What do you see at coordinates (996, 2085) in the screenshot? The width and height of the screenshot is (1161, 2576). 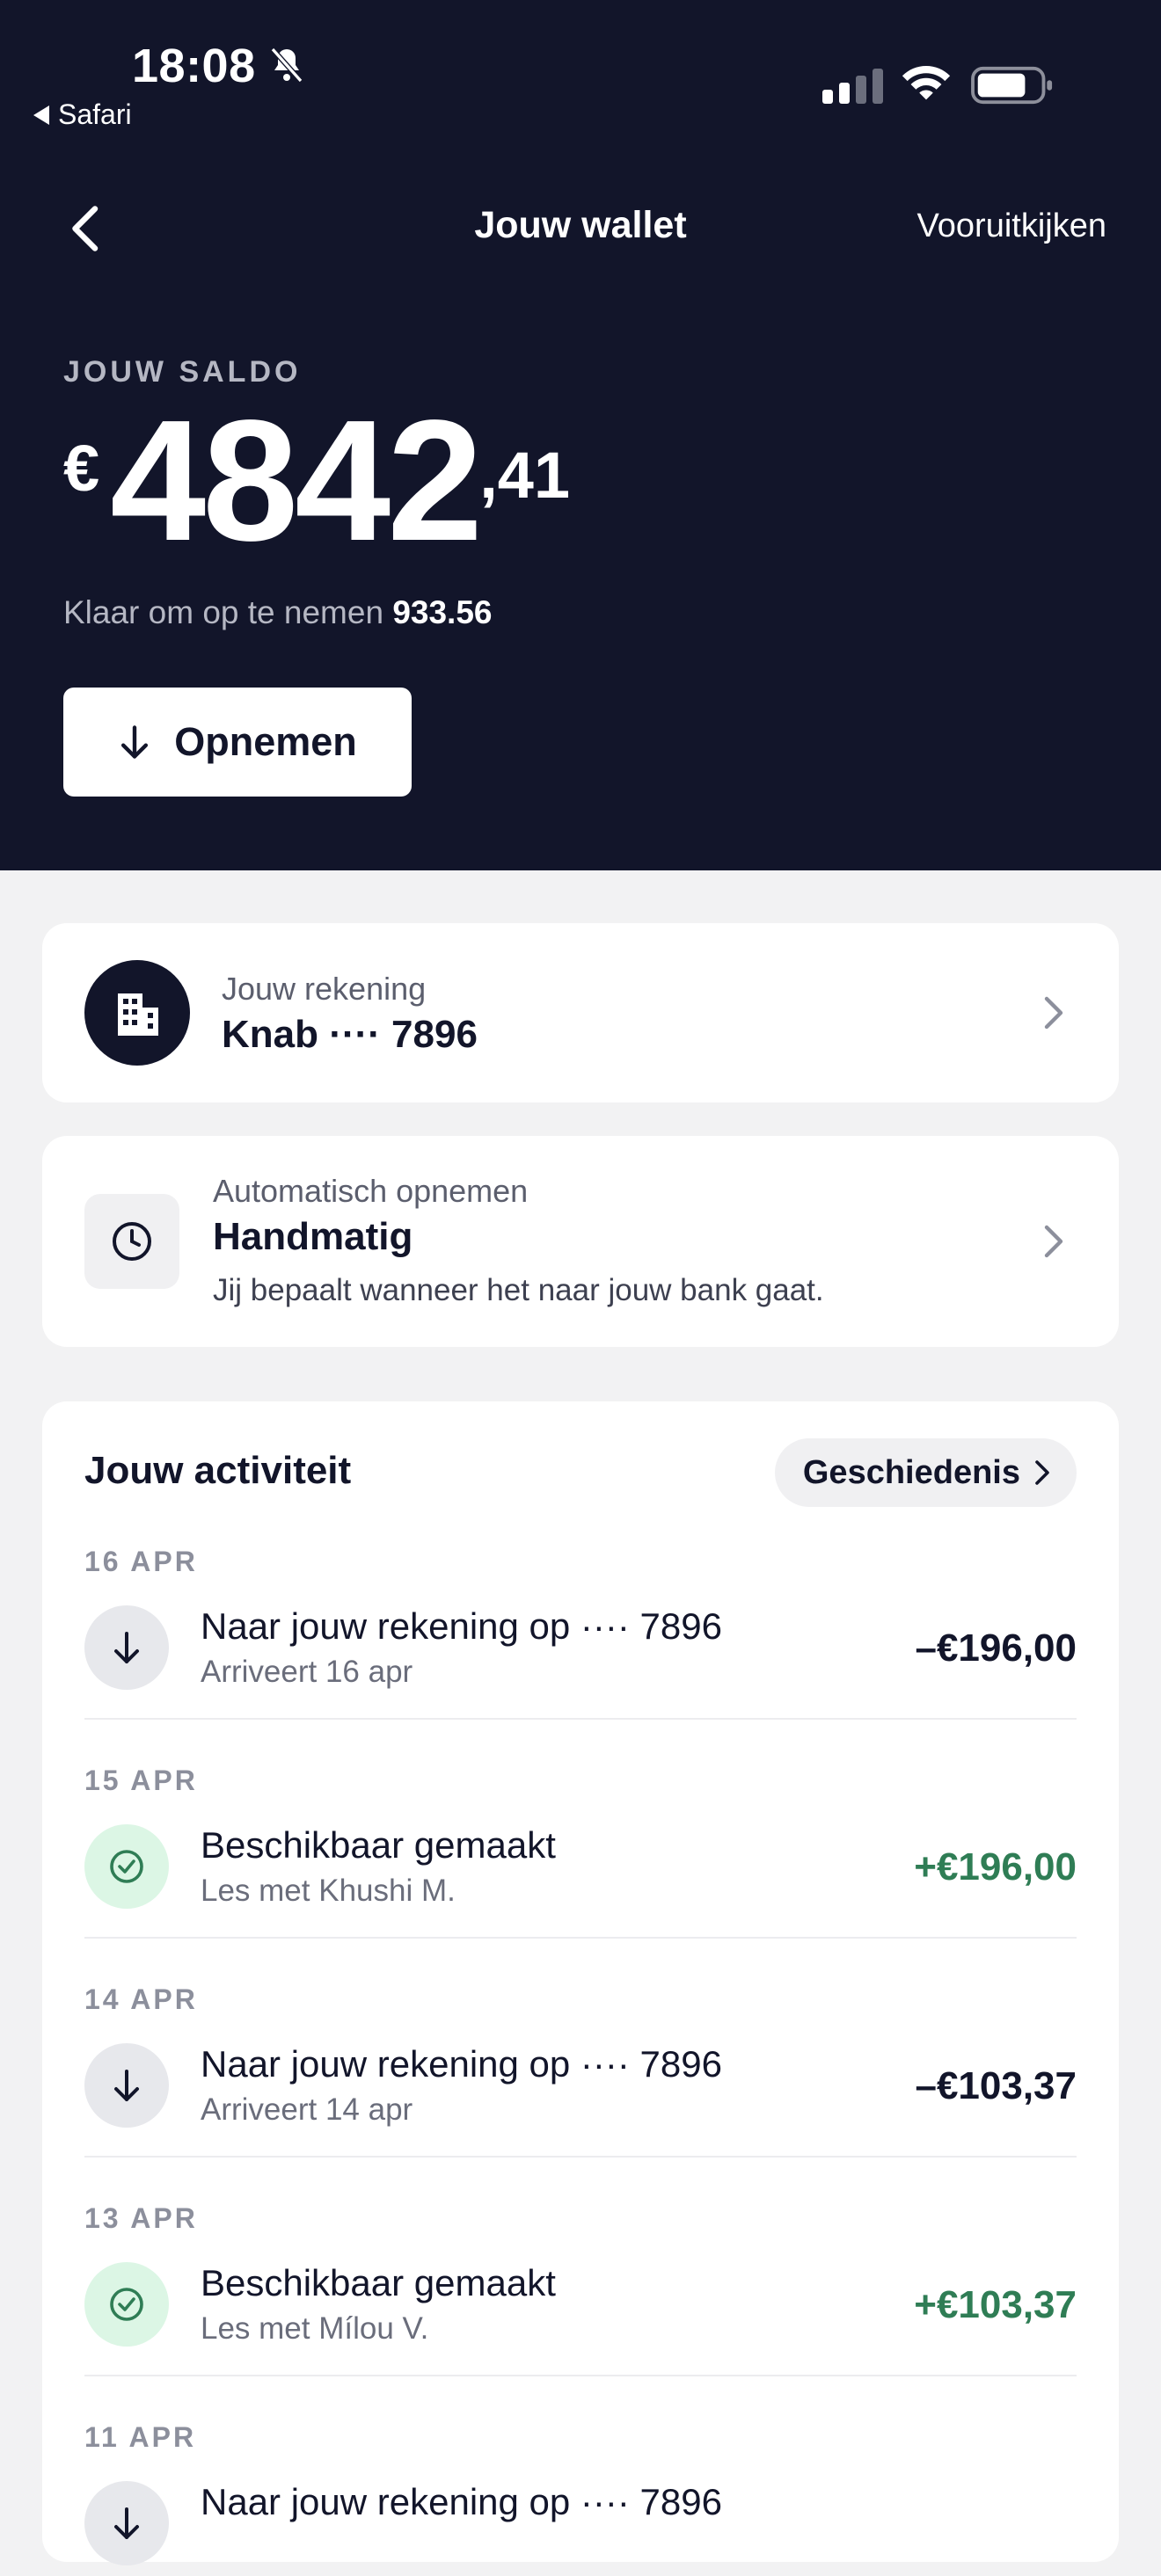 I see `activity-amount: –€103,37` at bounding box center [996, 2085].